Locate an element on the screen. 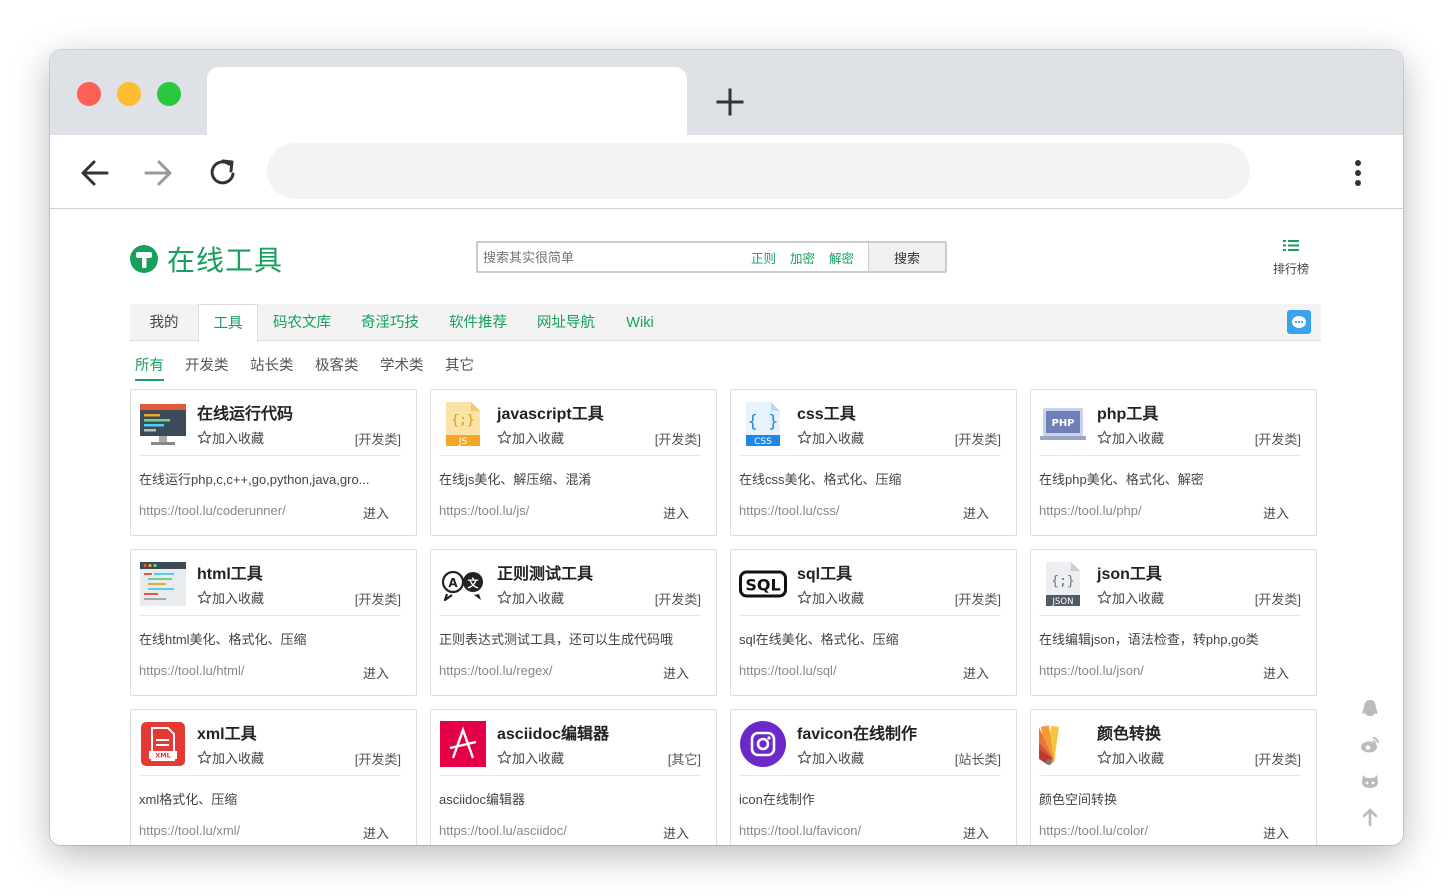 The width and height of the screenshot is (1453, 896). tab-docs: 码农文库 is located at coordinates (302, 322).